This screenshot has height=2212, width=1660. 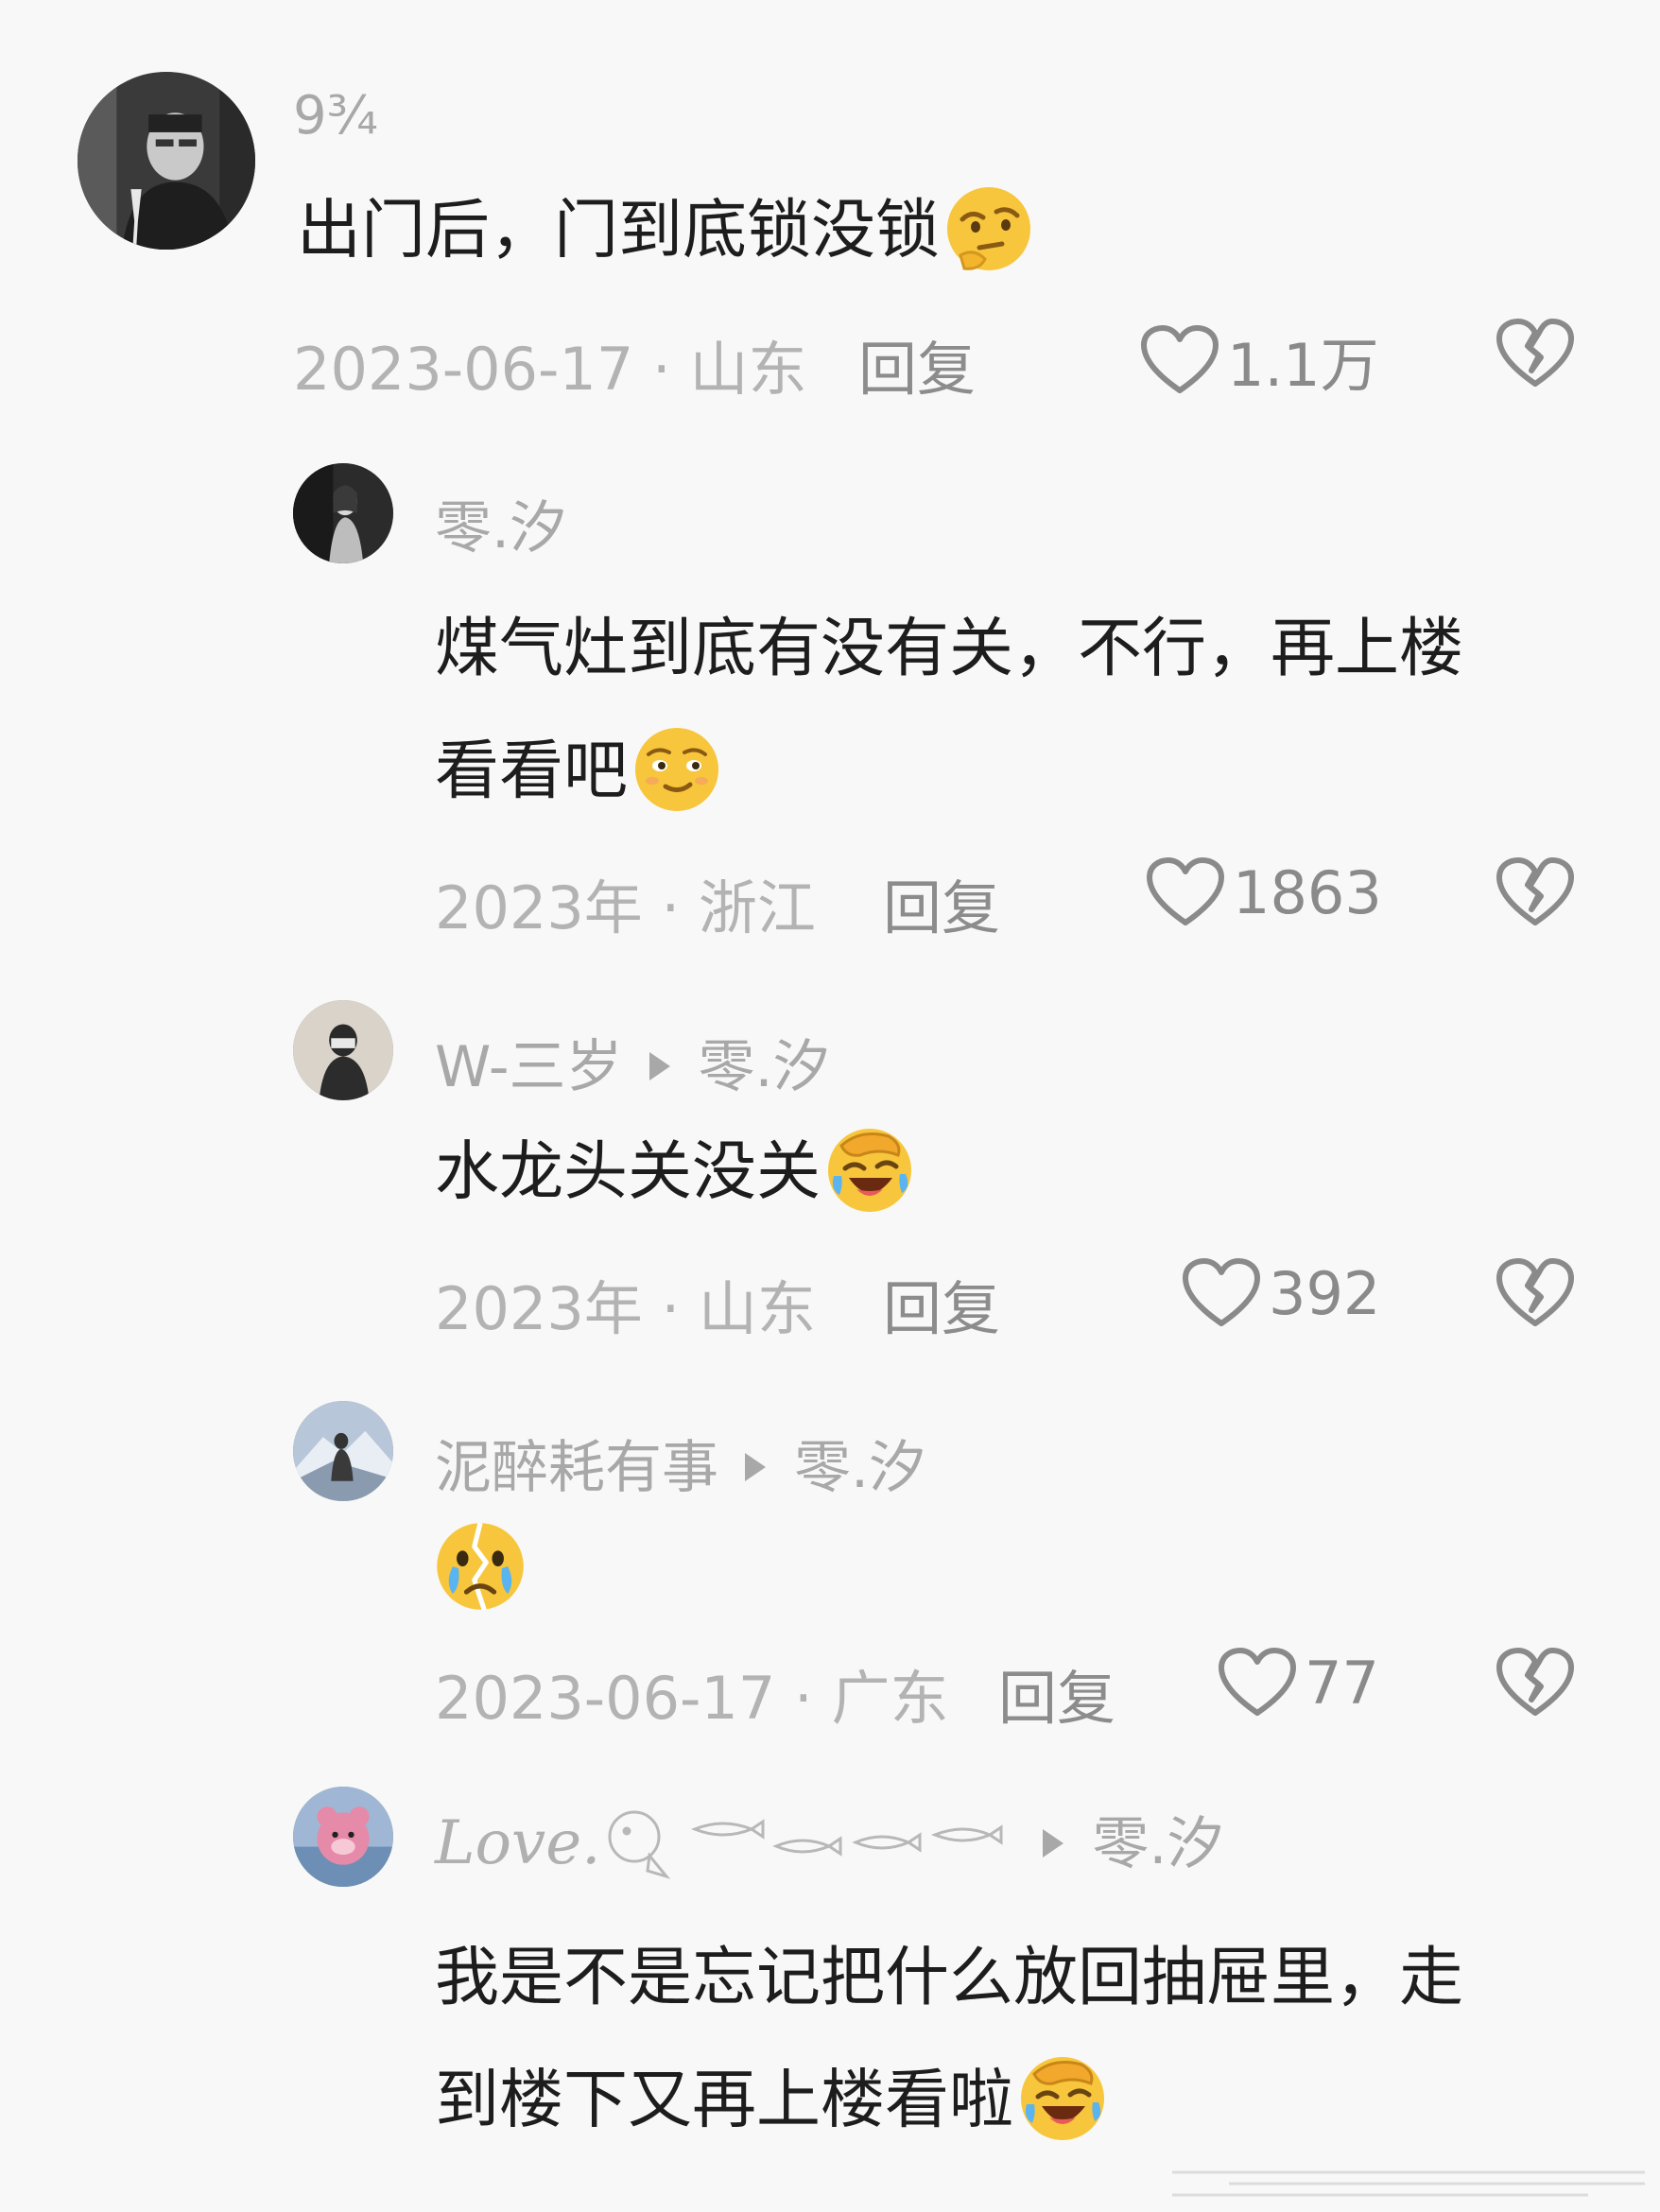 I want to click on comment-text: 出门后，门到底锁没锁, so click(x=667, y=234).